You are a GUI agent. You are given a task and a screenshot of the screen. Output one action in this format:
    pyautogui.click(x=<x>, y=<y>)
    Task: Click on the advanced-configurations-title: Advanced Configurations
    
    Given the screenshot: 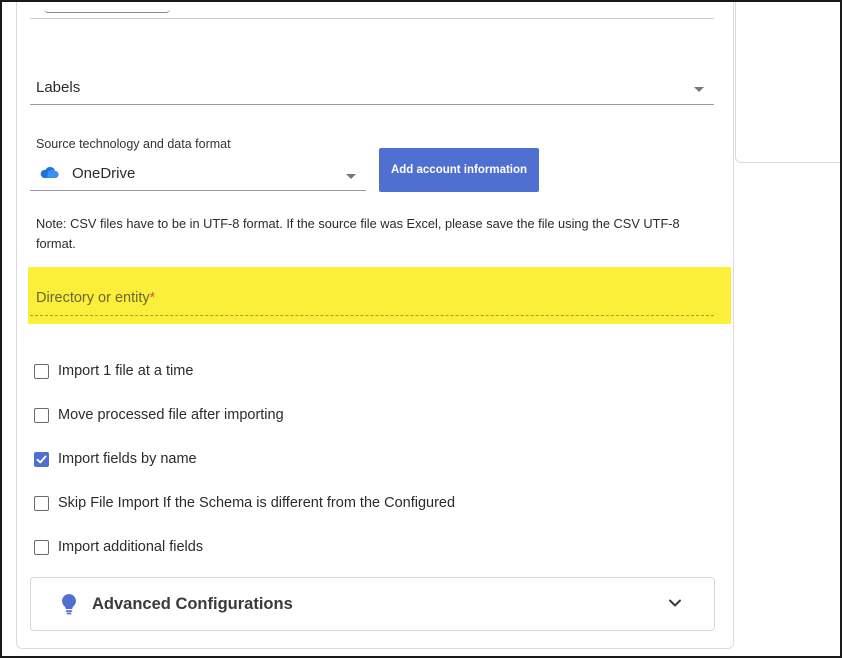 What is the action you would take?
    pyautogui.click(x=192, y=604)
    